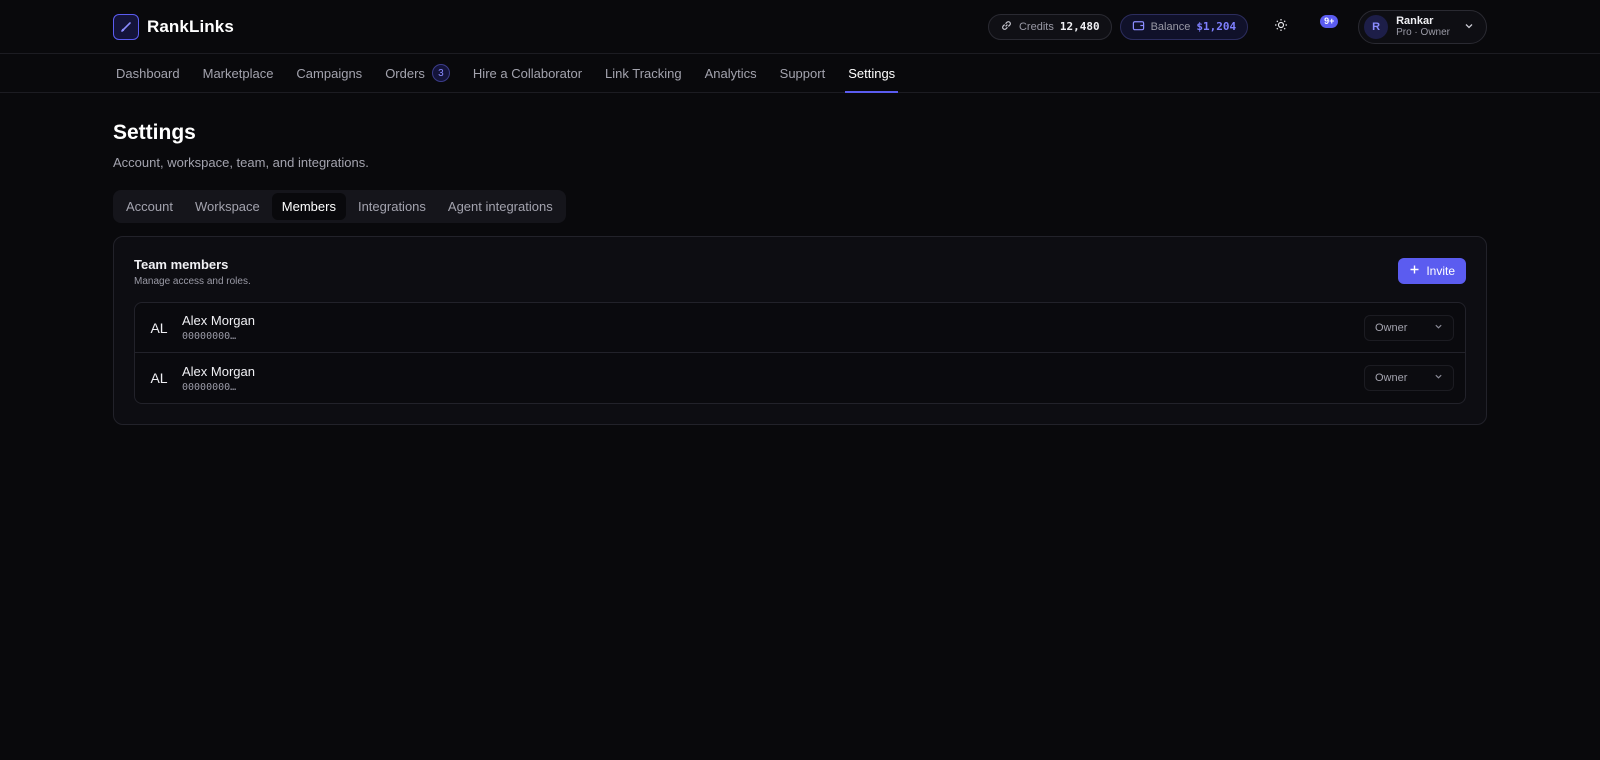 This screenshot has height=760, width=1600. I want to click on nav-label: Dashboard, so click(148, 73).